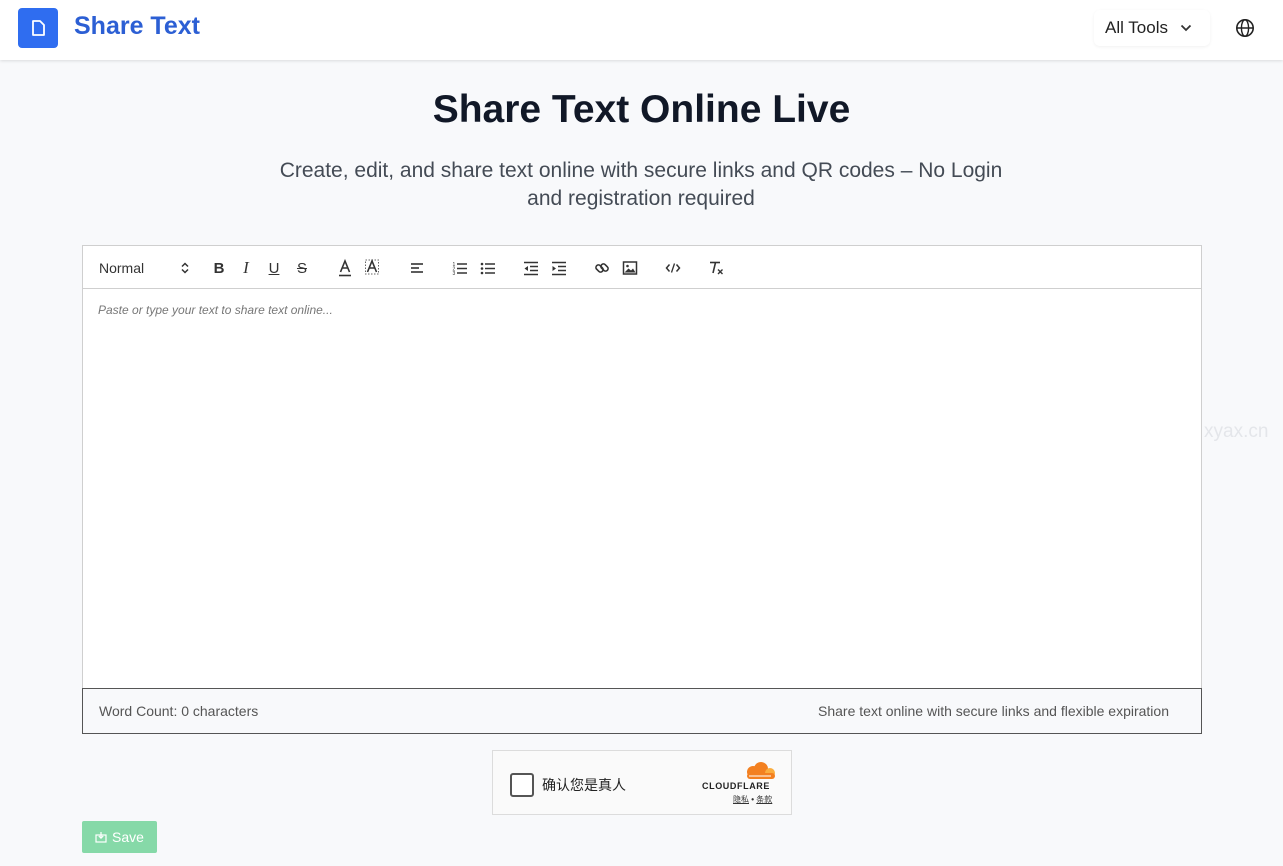 This screenshot has width=1283, height=866. What do you see at coordinates (219, 268) in the screenshot?
I see `bold-icon: B` at bounding box center [219, 268].